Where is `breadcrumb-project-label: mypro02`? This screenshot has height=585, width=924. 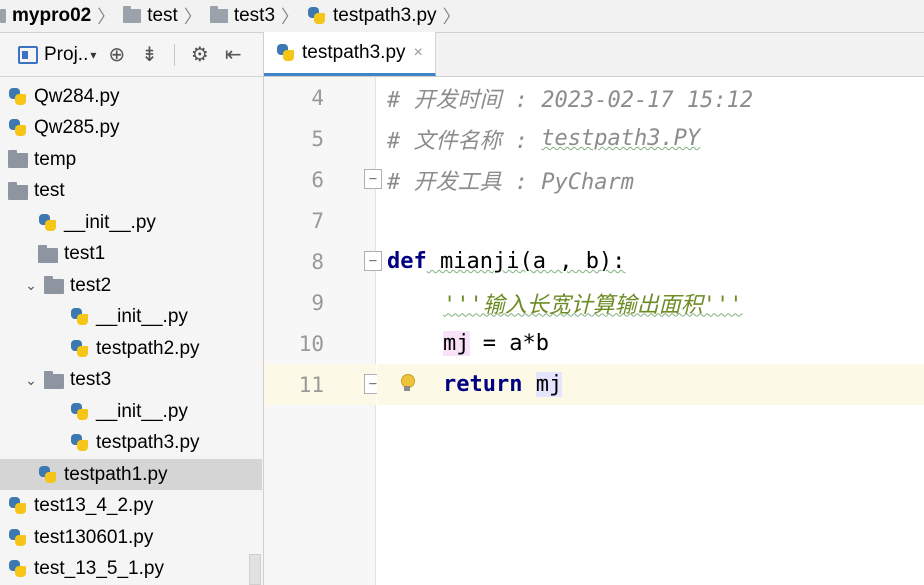 breadcrumb-project-label: mypro02 is located at coordinates (52, 15).